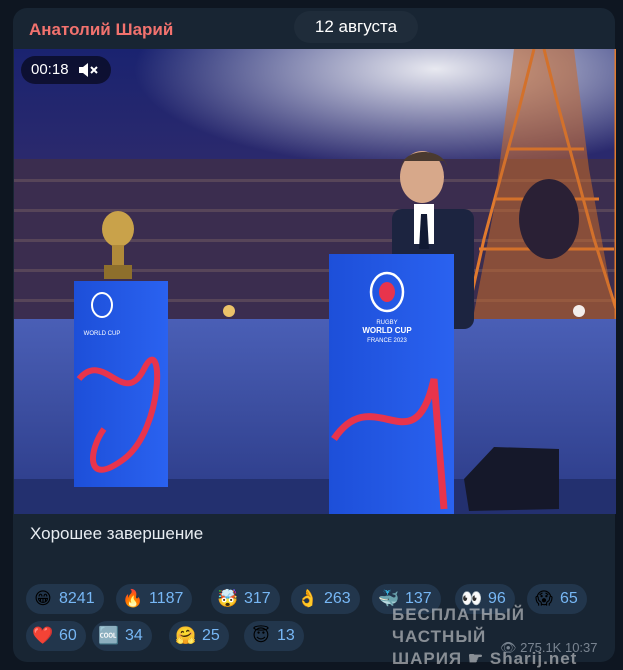  What do you see at coordinates (211, 635) in the screenshot?
I see `reaction-count: 25` at bounding box center [211, 635].